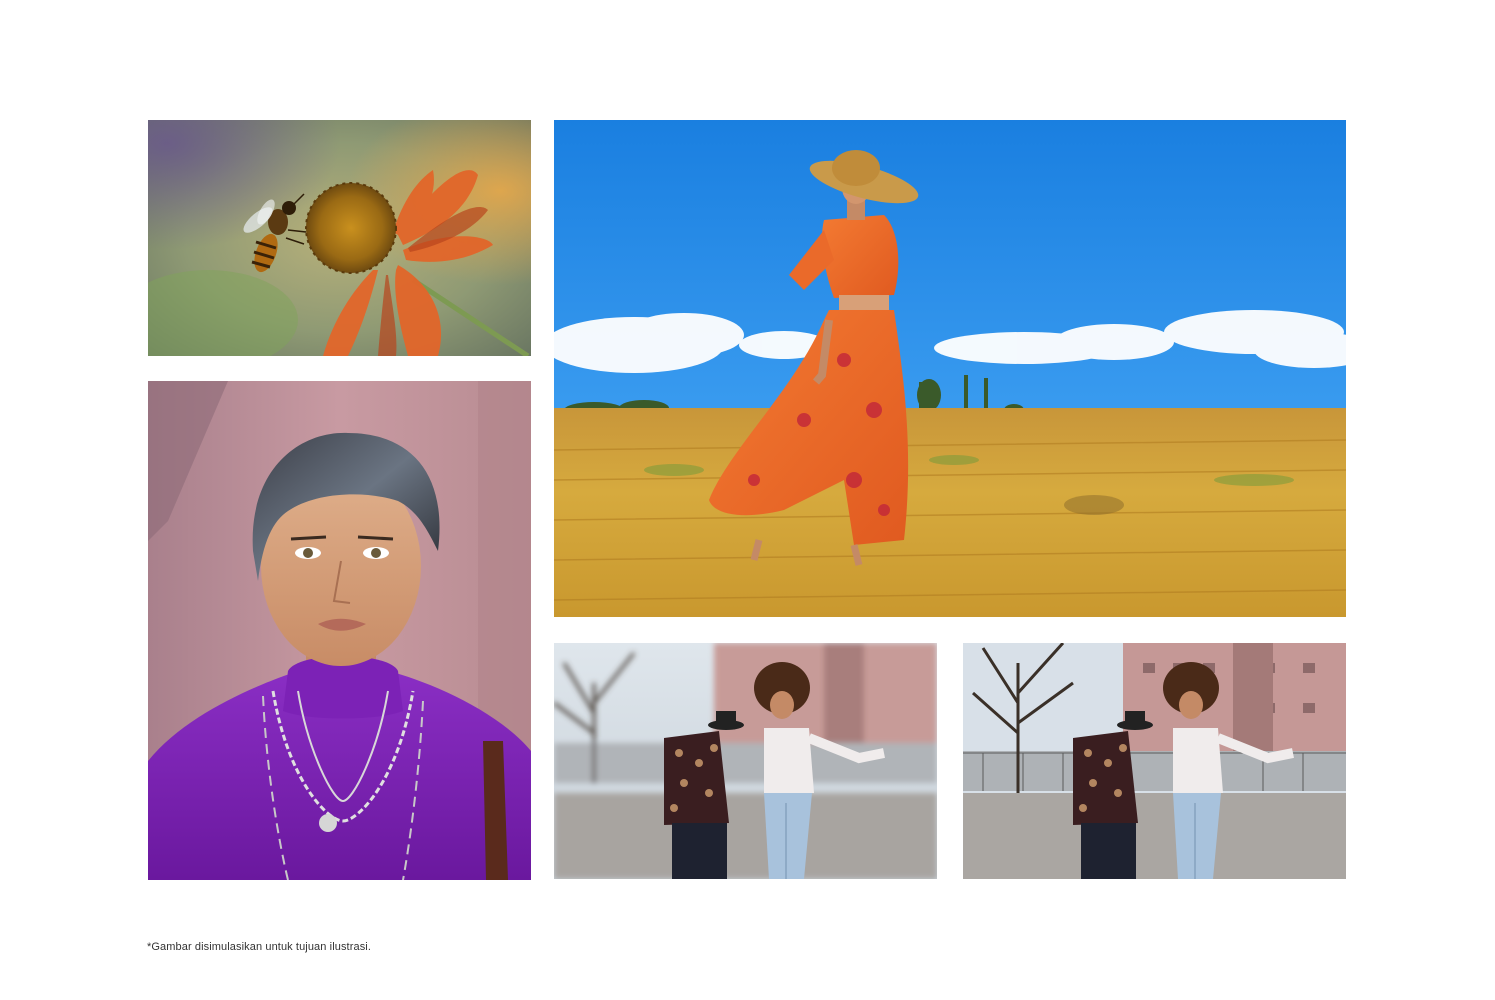  Describe the element at coordinates (745, 761) in the screenshot. I see `photo-couple-blurred-background` at that location.